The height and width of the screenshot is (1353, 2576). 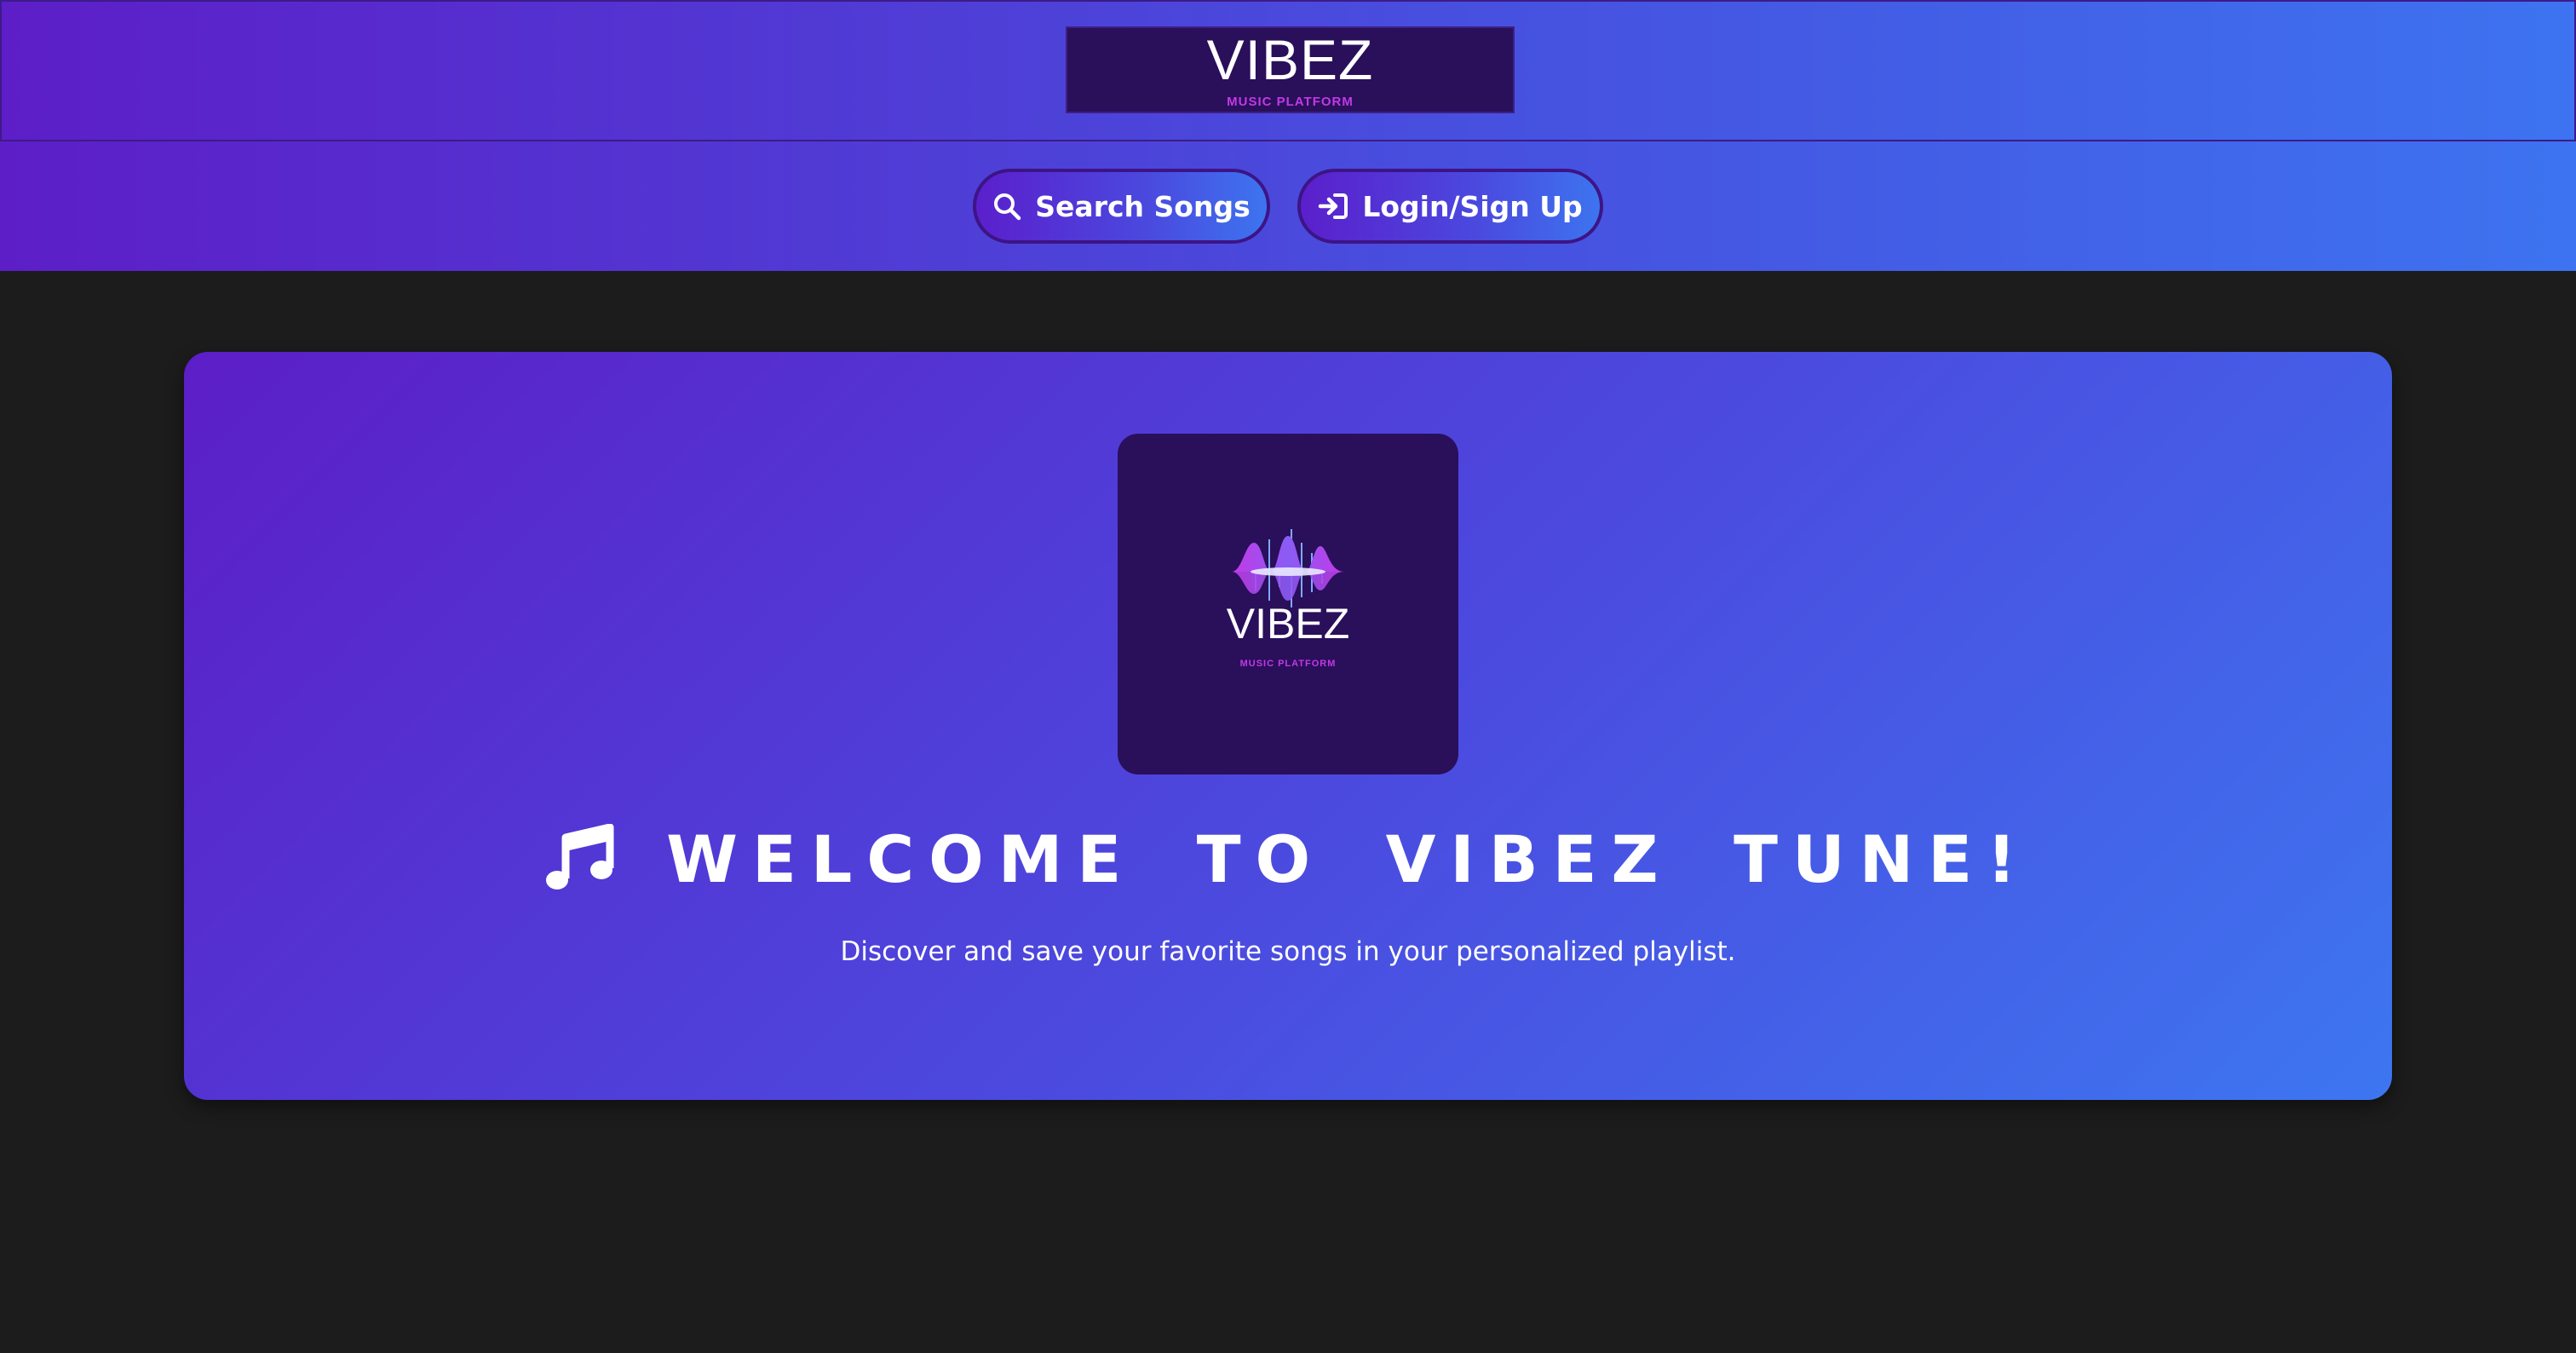 I want to click on logo-subtitle: MUSIC PLATFORM, so click(x=1288, y=664).